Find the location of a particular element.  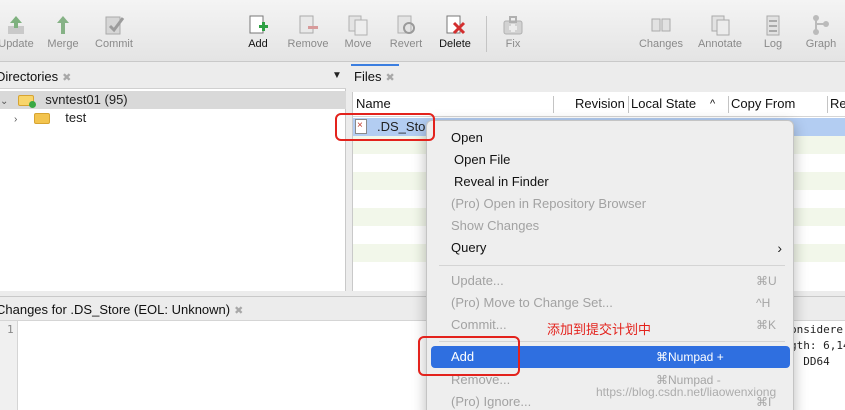

menu-separator is located at coordinates (612, 265).